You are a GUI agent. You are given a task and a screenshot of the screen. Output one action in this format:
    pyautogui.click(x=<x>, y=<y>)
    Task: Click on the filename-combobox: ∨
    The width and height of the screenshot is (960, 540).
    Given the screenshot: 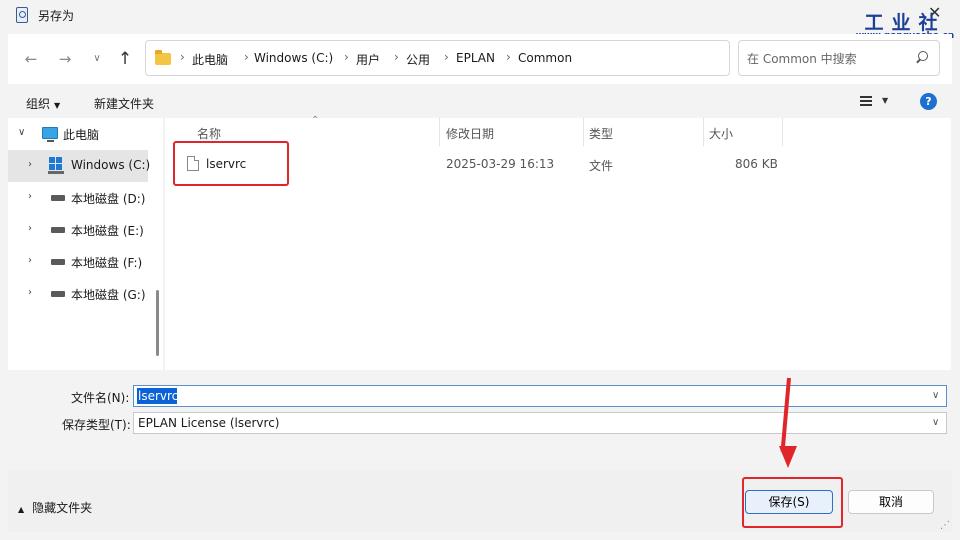 What is the action you would take?
    pyautogui.click(x=540, y=396)
    